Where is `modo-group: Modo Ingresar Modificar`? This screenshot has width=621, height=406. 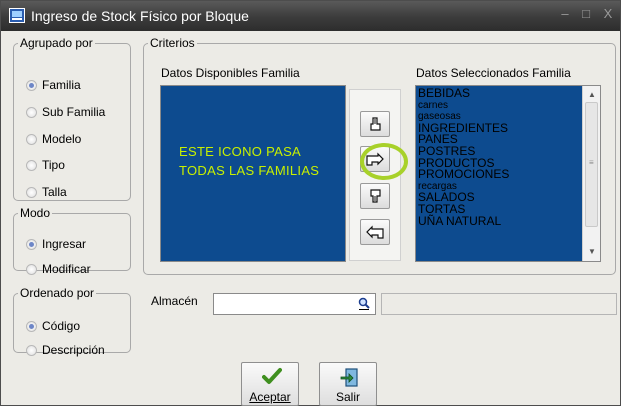
modo-group: Modo Ingresar Modificar is located at coordinates (72, 241).